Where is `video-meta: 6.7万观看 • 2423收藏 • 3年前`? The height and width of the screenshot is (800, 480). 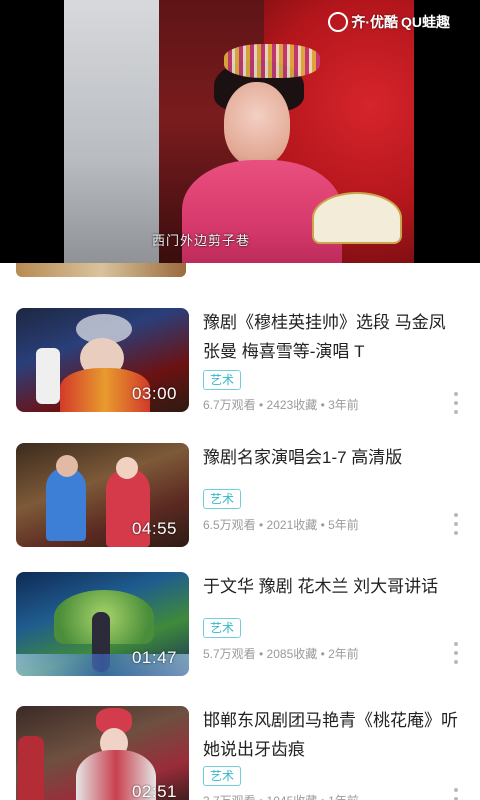
video-meta: 6.7万观看 • 2423收藏 • 3年前 is located at coordinates (281, 405).